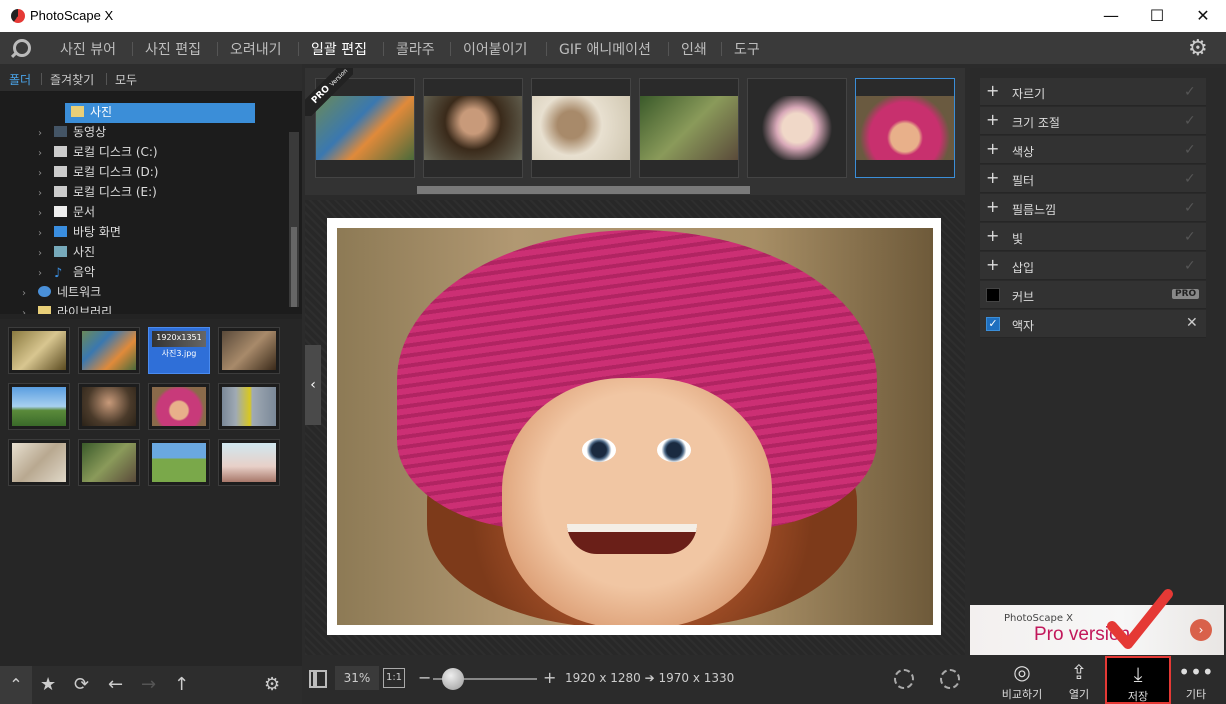 The height and width of the screenshot is (704, 1226). What do you see at coordinates (904, 679) in the screenshot?
I see `rotate-left-icon` at bounding box center [904, 679].